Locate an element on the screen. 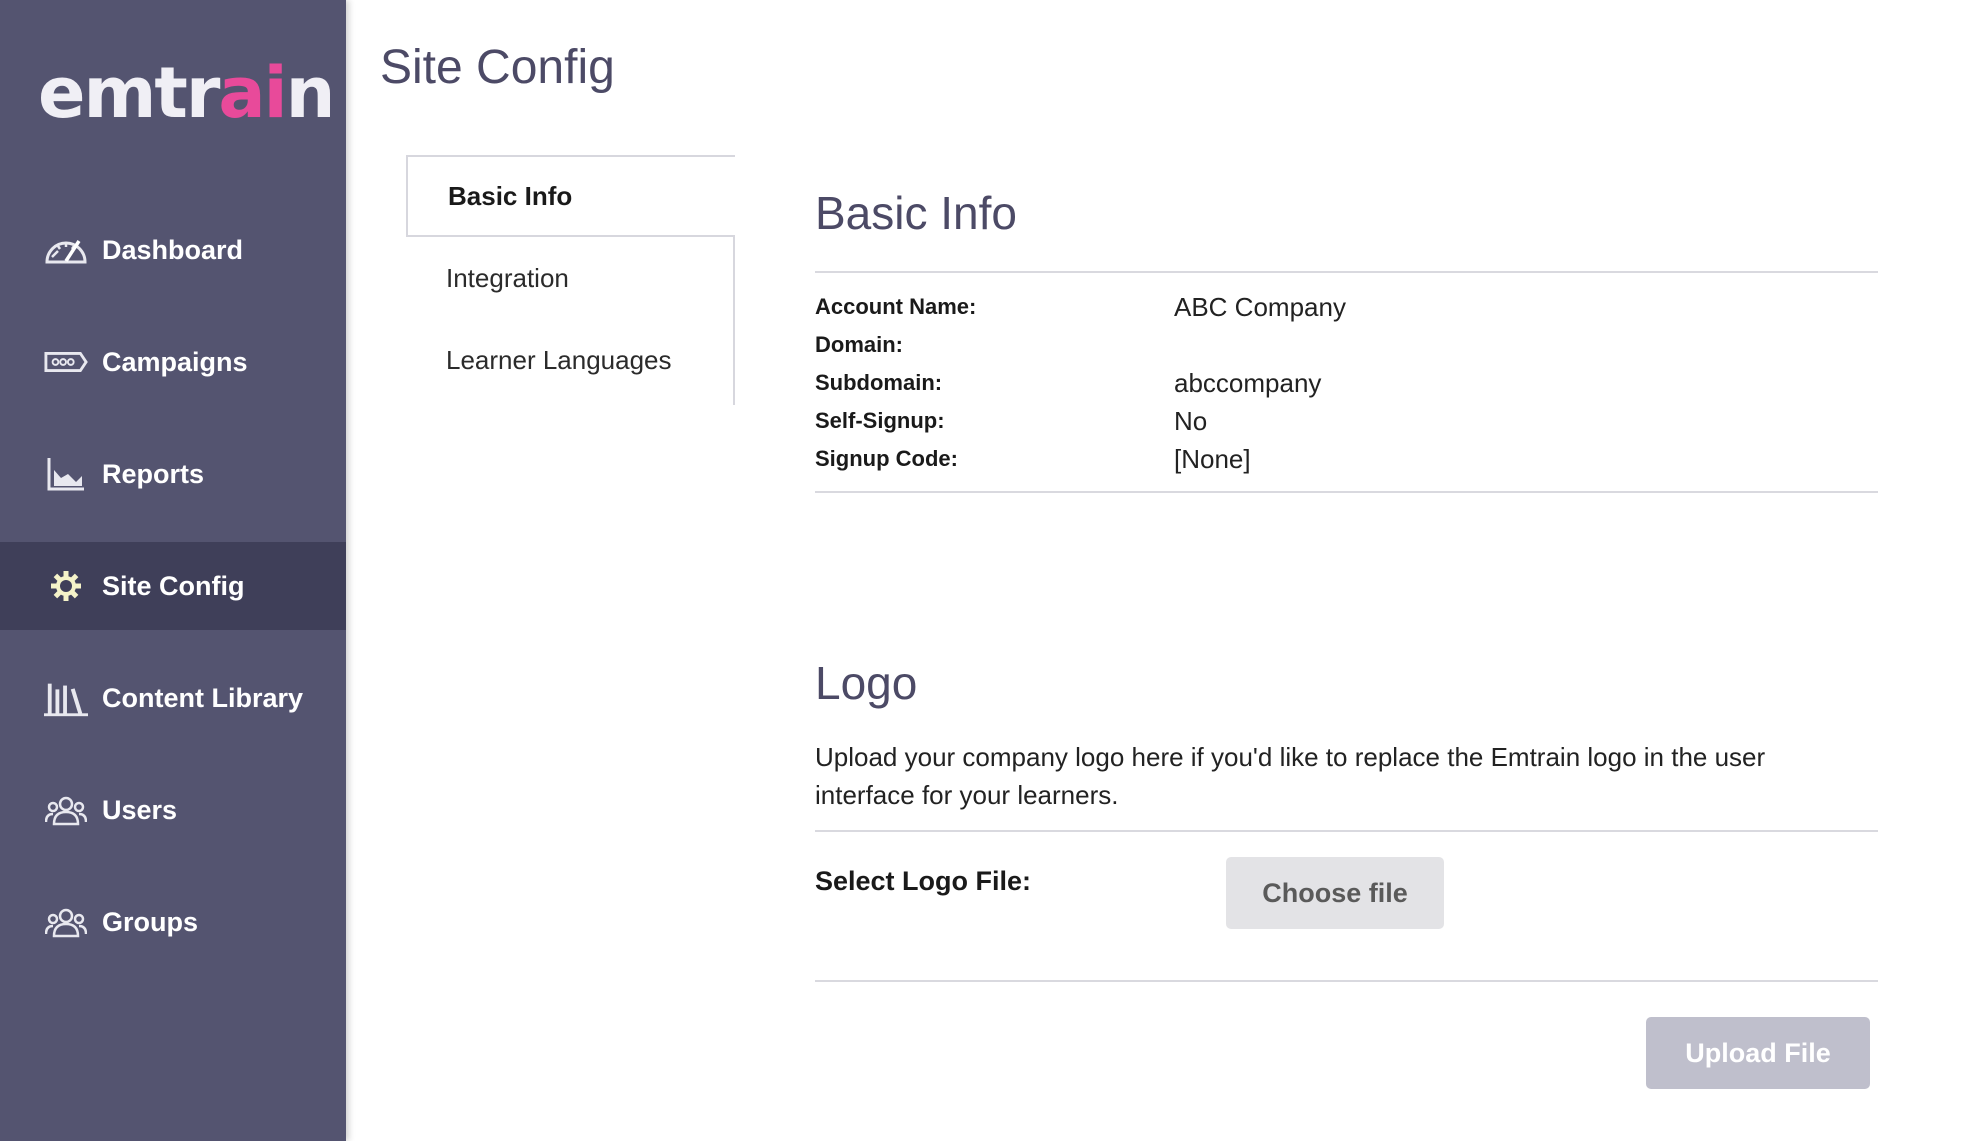 This screenshot has height=1141, width=1964. info-label: Account Name: is located at coordinates (896, 306).